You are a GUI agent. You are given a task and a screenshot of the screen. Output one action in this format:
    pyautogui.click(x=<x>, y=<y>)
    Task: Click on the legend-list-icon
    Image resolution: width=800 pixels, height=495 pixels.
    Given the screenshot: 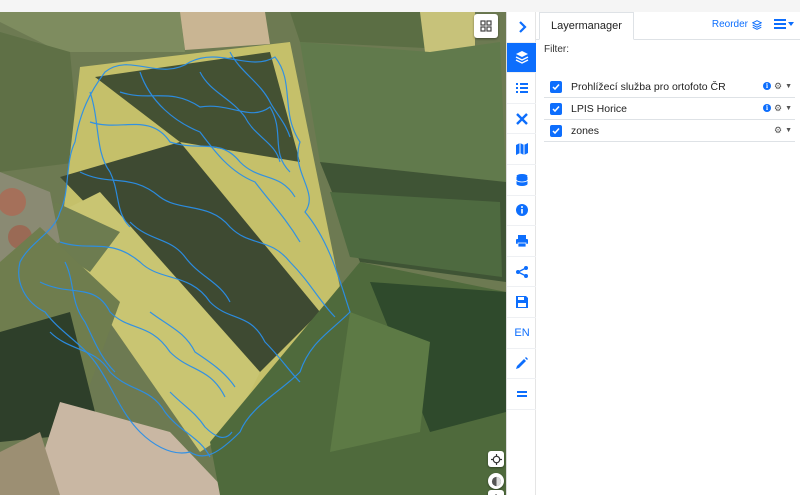 What is the action you would take?
    pyautogui.click(x=522, y=88)
    